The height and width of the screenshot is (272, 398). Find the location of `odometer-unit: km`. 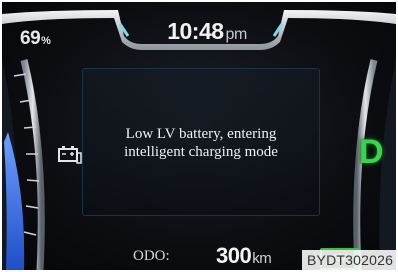

odometer-unit: km is located at coordinates (262, 258).